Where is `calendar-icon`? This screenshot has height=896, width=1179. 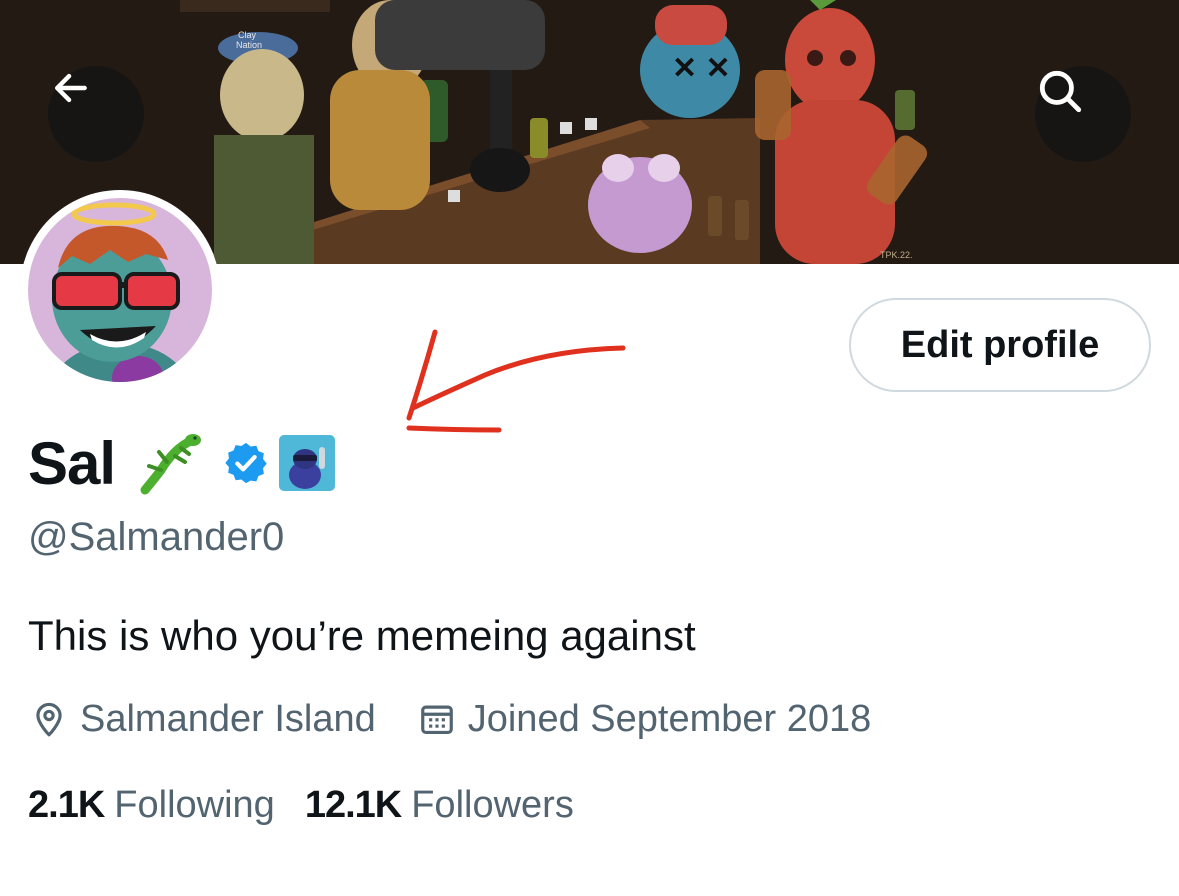
calendar-icon is located at coordinates (436, 720).